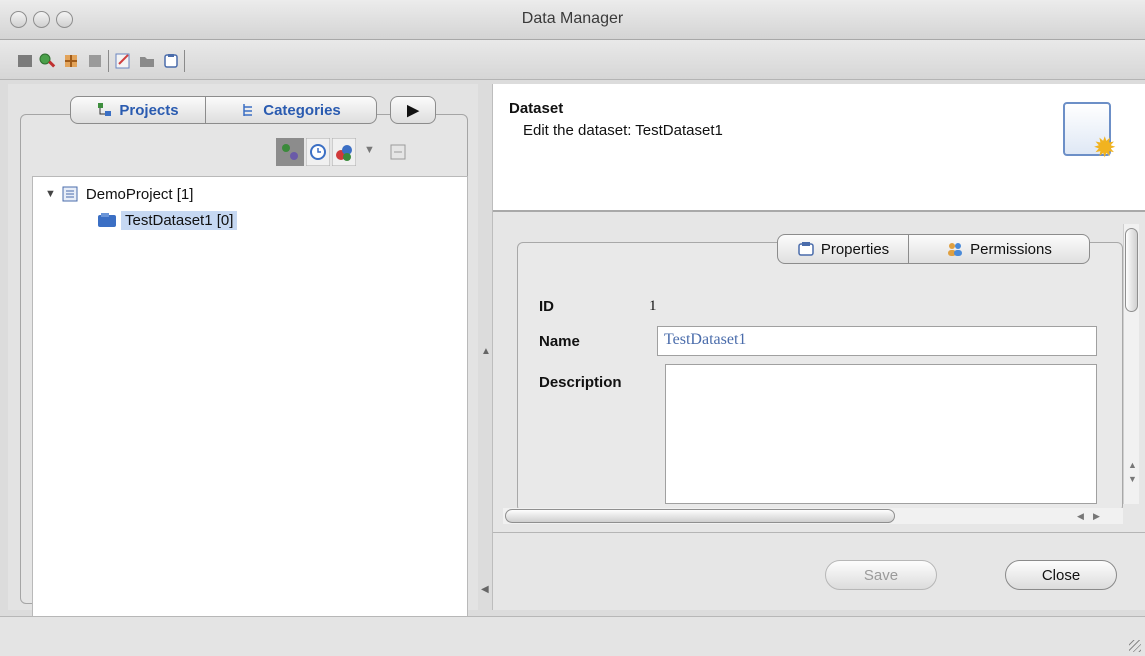  What do you see at coordinates (171, 61) in the screenshot?
I see `clipboard-icon` at bounding box center [171, 61].